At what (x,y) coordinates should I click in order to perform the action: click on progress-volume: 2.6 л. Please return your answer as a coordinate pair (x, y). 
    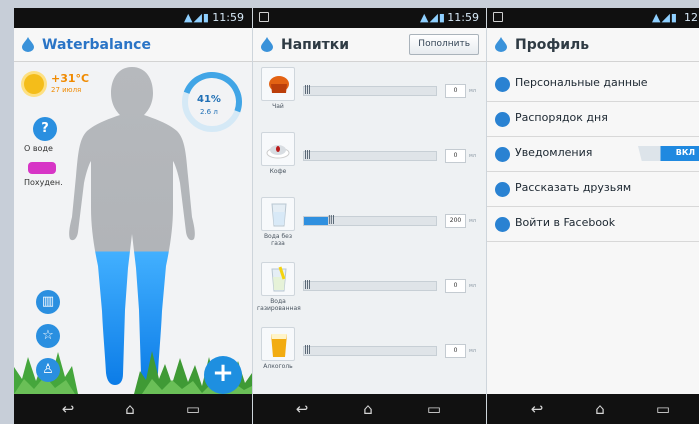
    Looking at the image, I should click on (209, 112).